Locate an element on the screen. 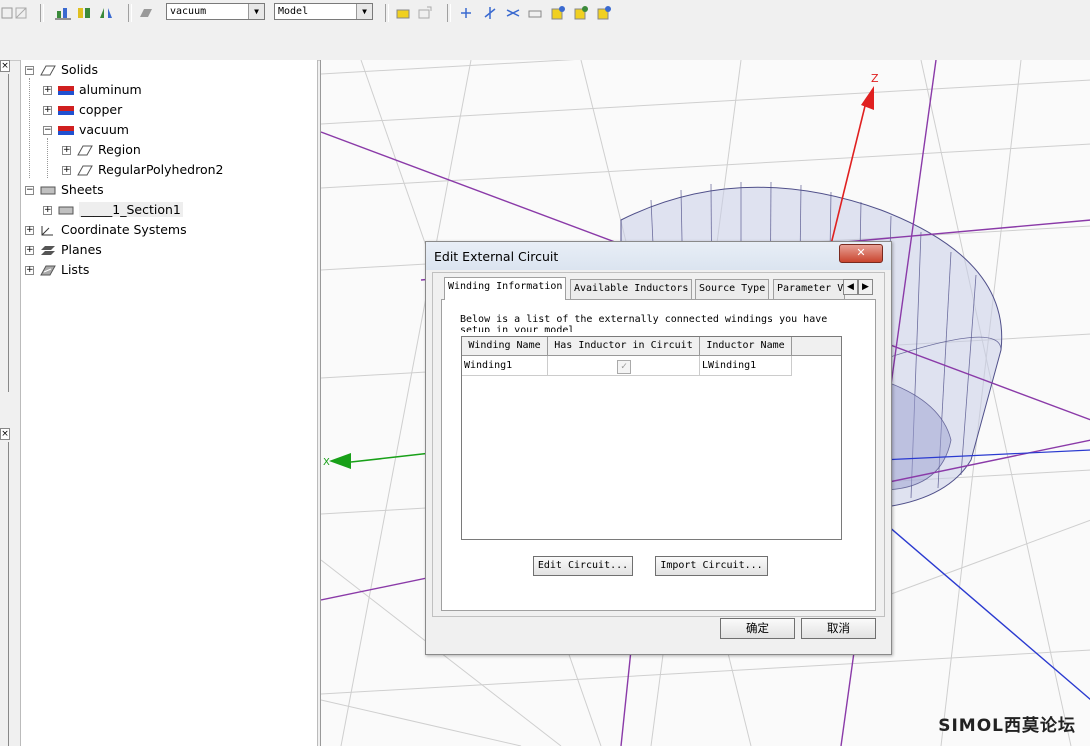  column-header-winding-name: Winding Name is located at coordinates (505, 346).